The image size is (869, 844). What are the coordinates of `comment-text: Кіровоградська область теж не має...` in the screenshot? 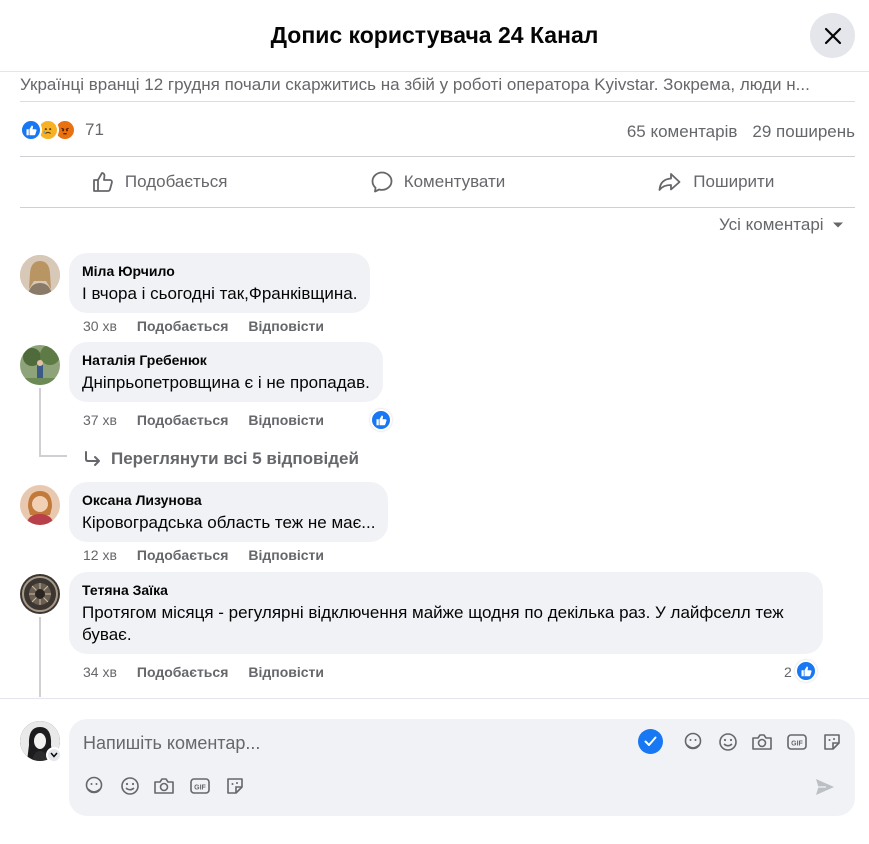 It's located at (229, 522).